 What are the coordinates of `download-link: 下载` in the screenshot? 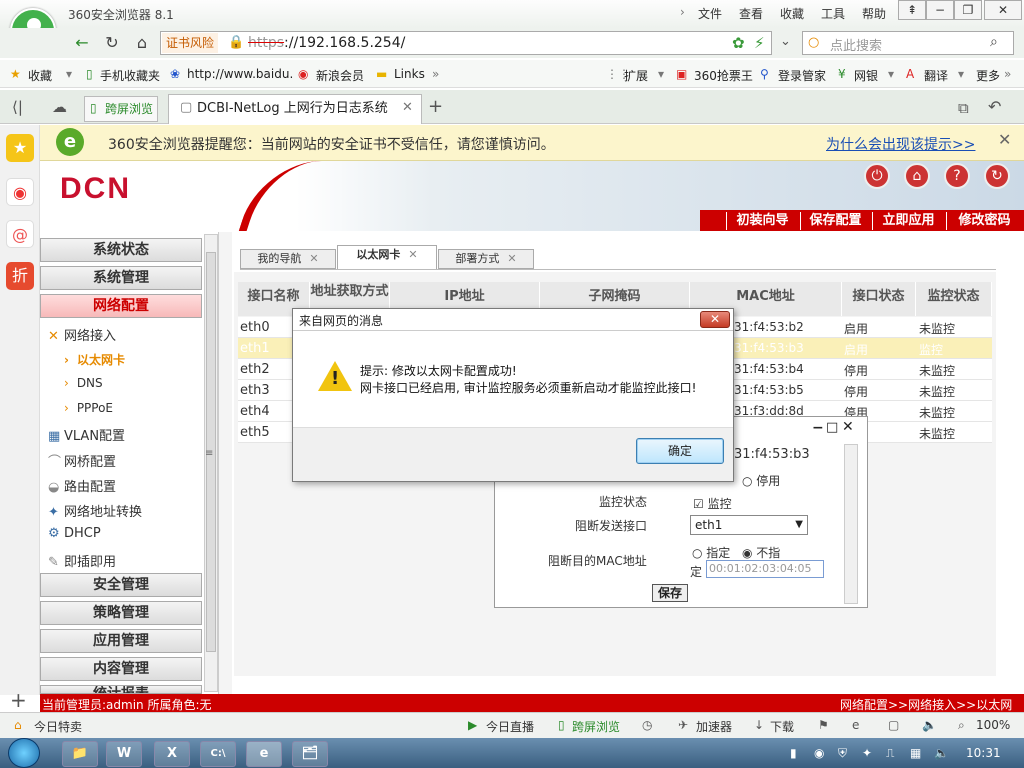 It's located at (782, 726).